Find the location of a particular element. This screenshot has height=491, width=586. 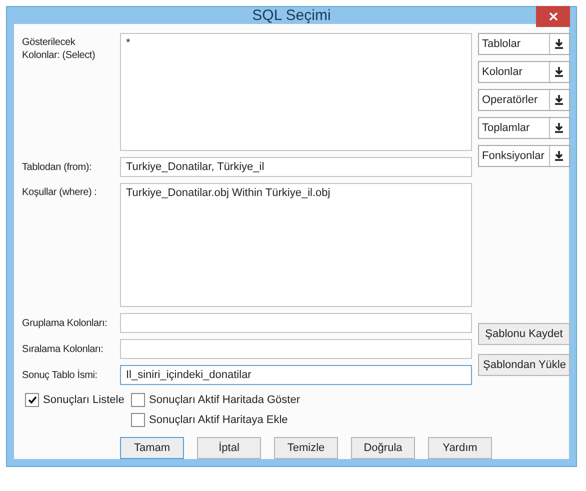

field-label: Gruplama Kolonları: is located at coordinates (65, 323).